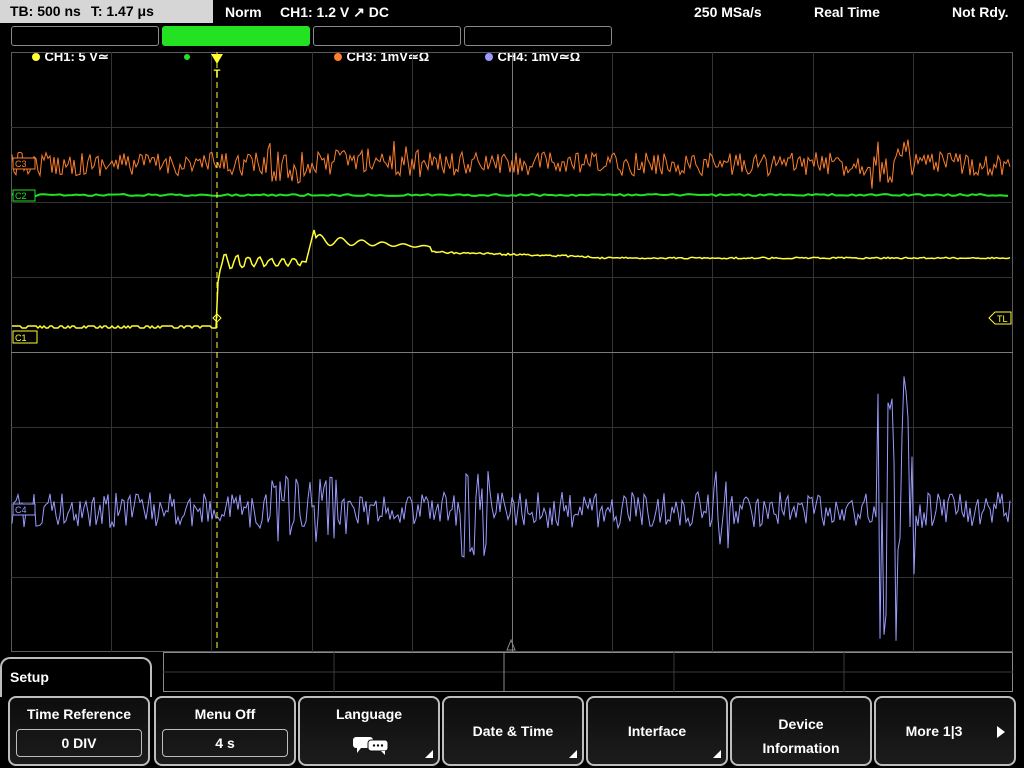 The image size is (1024, 768). I want to click on date-time-button: Date & Time, so click(513, 731).